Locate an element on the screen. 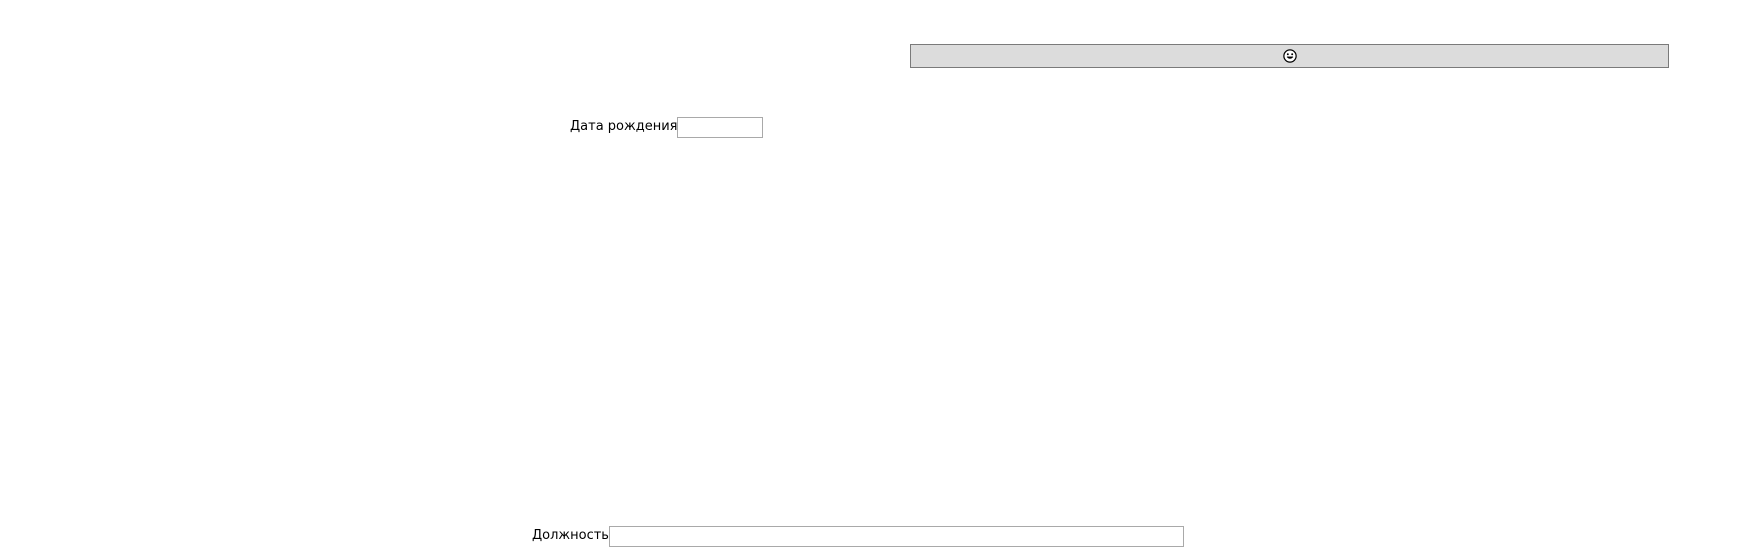 This screenshot has height=553, width=1748. birth-date-label: Дата рождения is located at coordinates (624, 126).